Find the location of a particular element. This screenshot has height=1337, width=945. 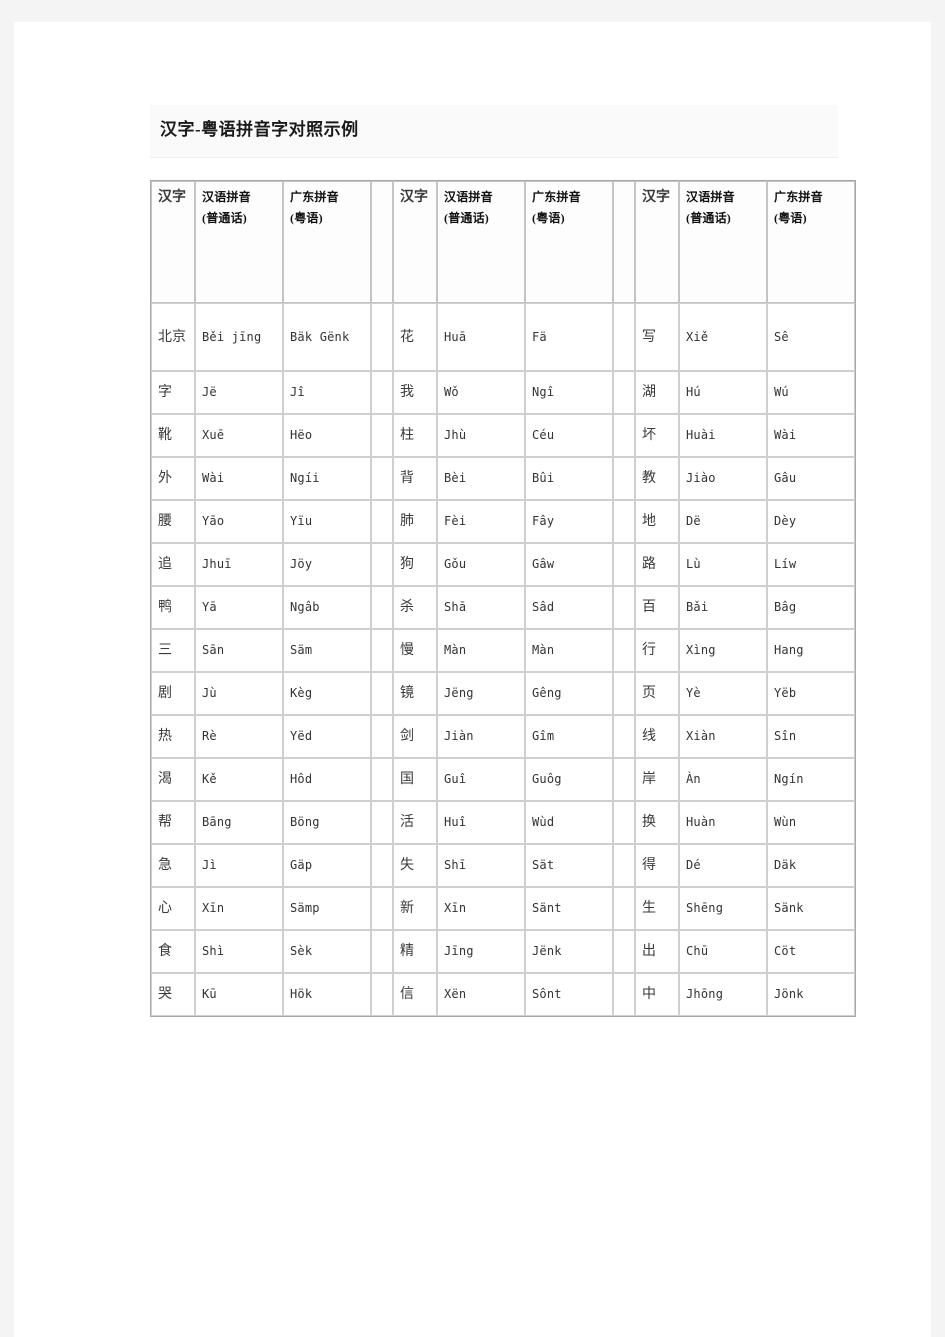

cell-cantonese-pinyin: Wùn is located at coordinates (811, 822).